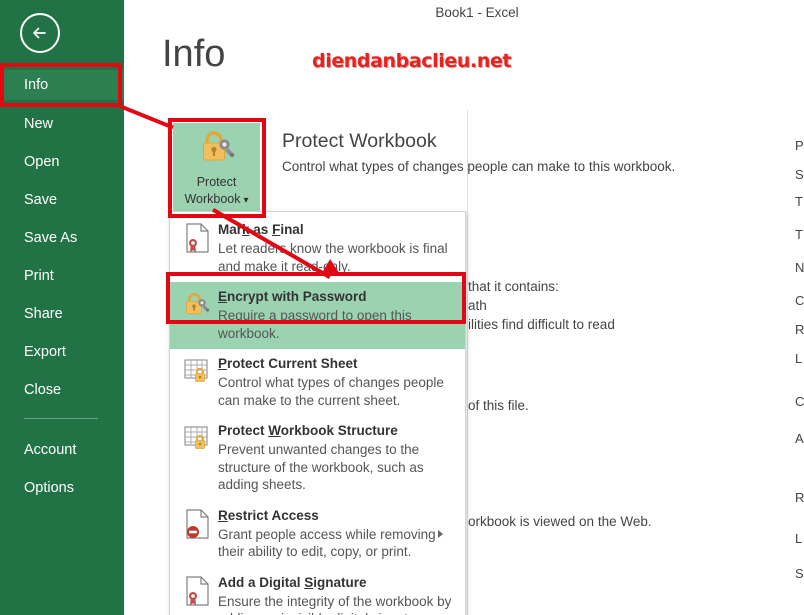 This screenshot has width=804, height=615. Describe the element at coordinates (36, 85) in the screenshot. I see `sidebar-item-label: Info` at that location.